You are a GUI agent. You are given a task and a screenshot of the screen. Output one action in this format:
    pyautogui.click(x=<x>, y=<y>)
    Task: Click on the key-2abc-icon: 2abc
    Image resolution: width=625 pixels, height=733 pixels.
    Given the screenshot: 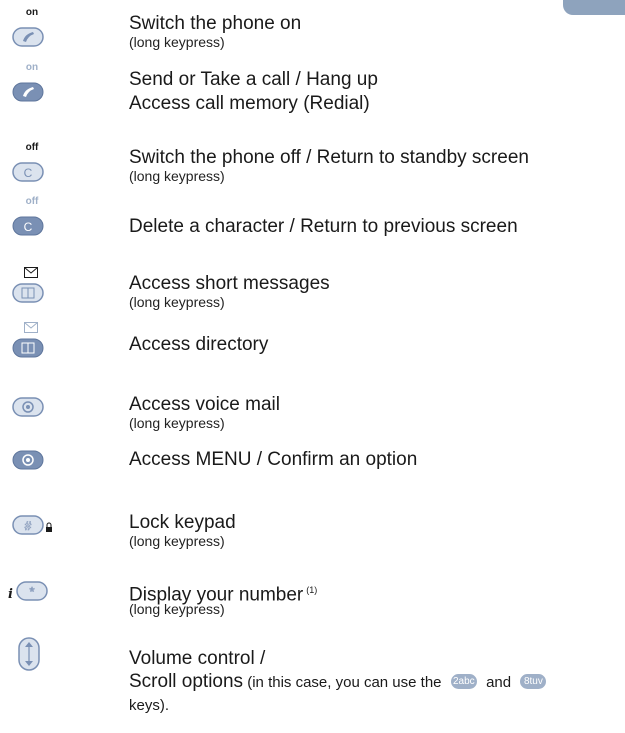 What is the action you would take?
    pyautogui.click(x=463, y=682)
    